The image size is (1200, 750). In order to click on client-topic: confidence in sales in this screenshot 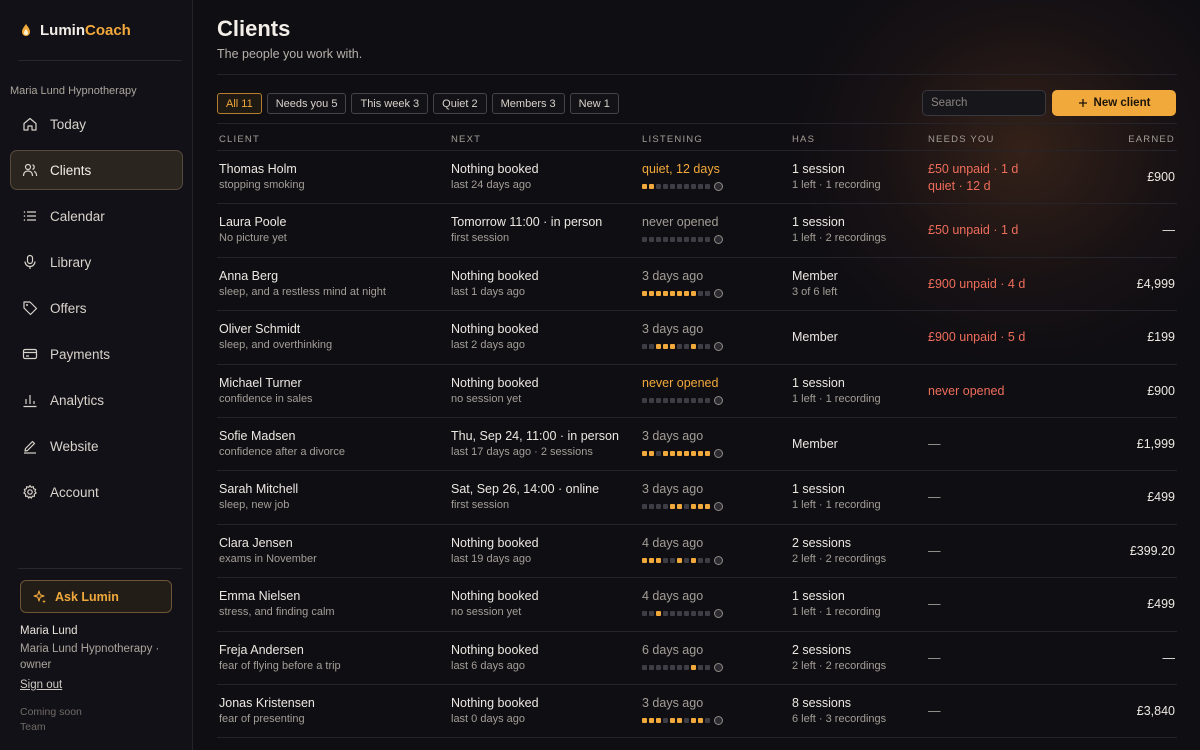, I will do `click(266, 398)`.